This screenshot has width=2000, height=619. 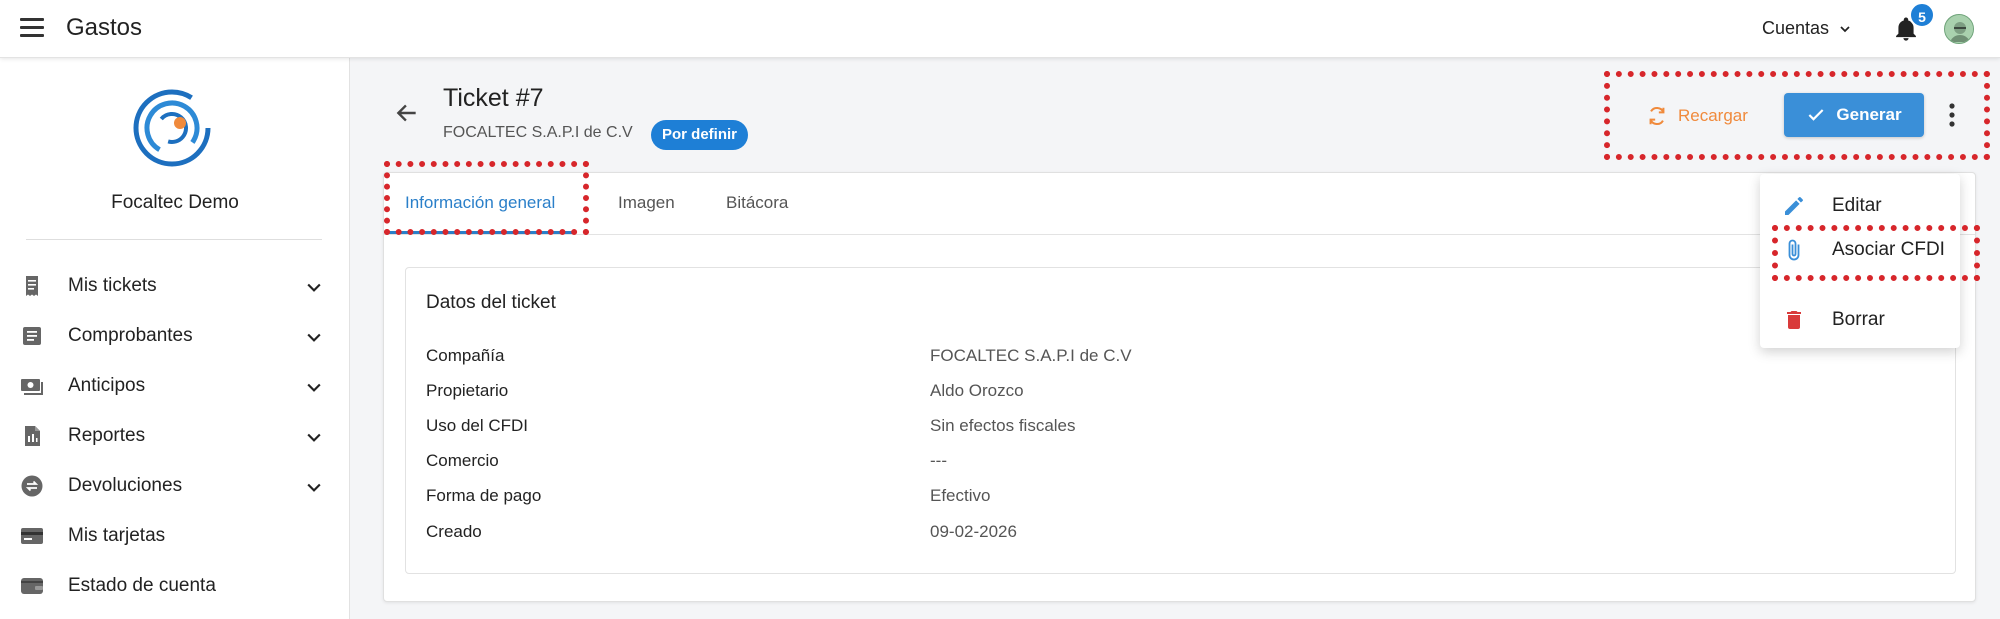 I want to click on top-app-bar: Gastos Cuentas 5, so click(x=1000, y=29).